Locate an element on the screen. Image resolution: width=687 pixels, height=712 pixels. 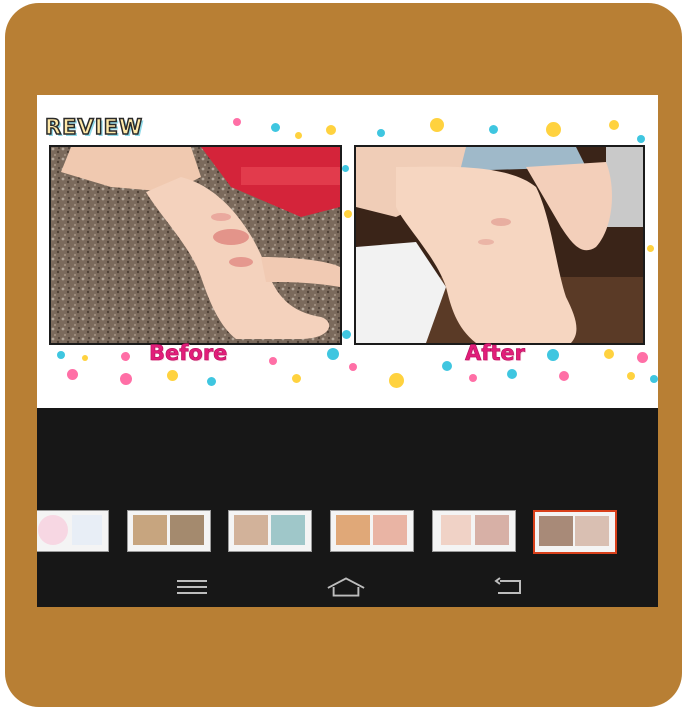
after-label: After is located at coordinates (495, 353).